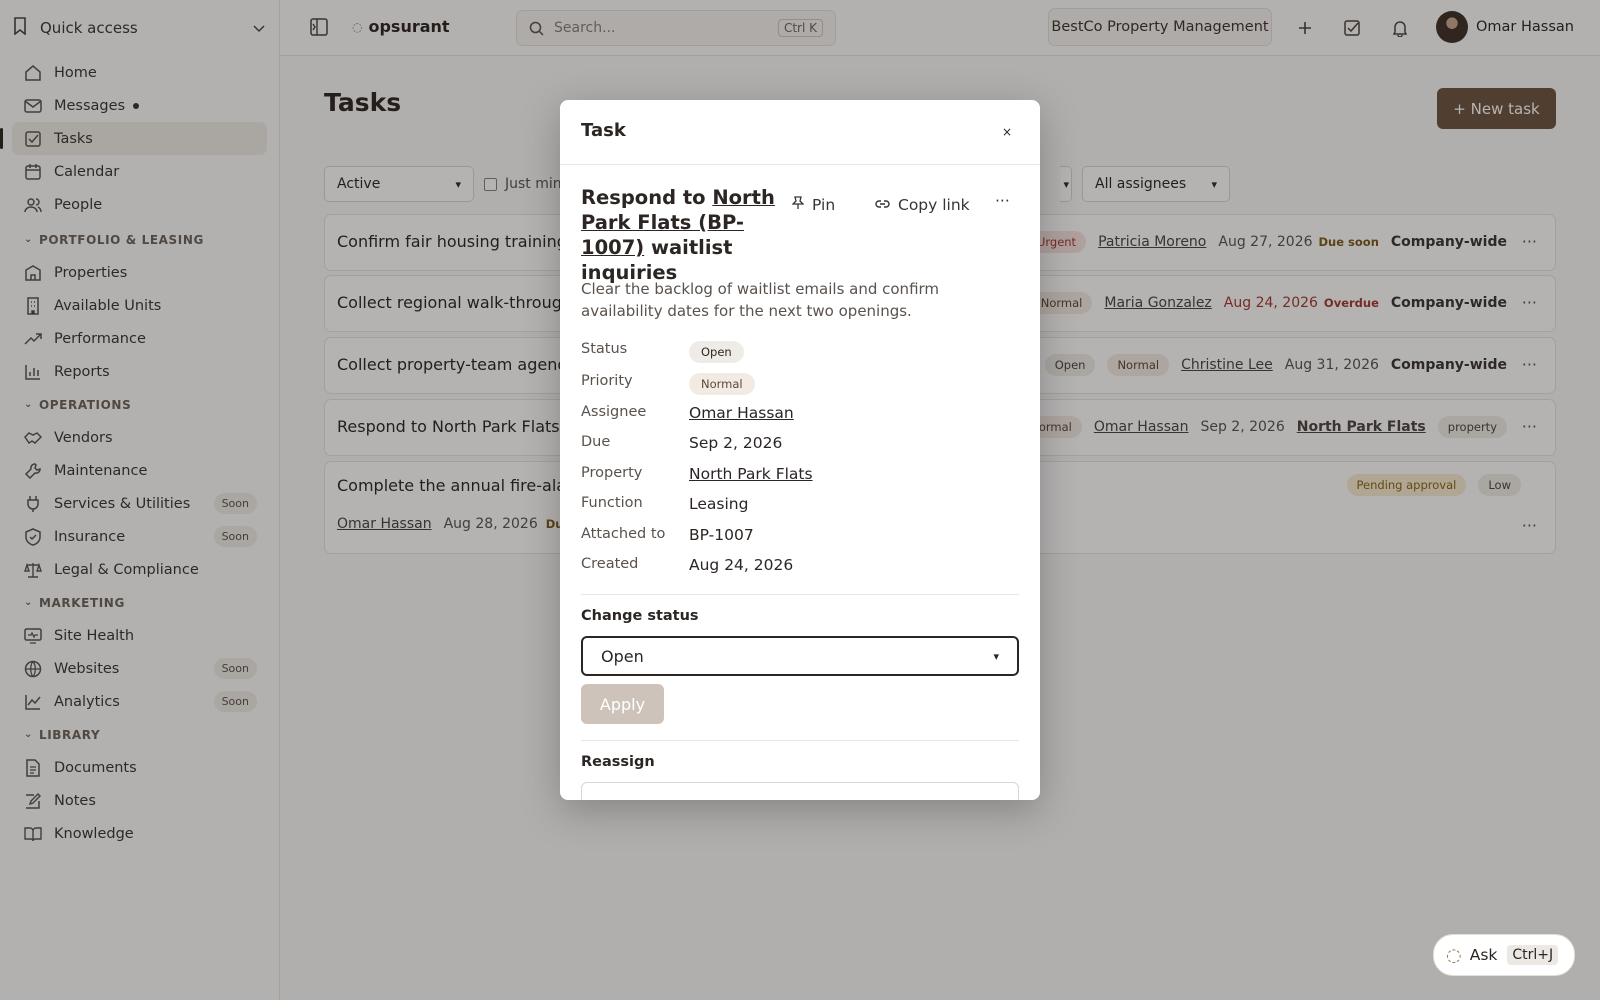 The image size is (1600, 1000). Describe the element at coordinates (996, 656) in the screenshot. I see `chevron-down-icon: ▾` at that location.